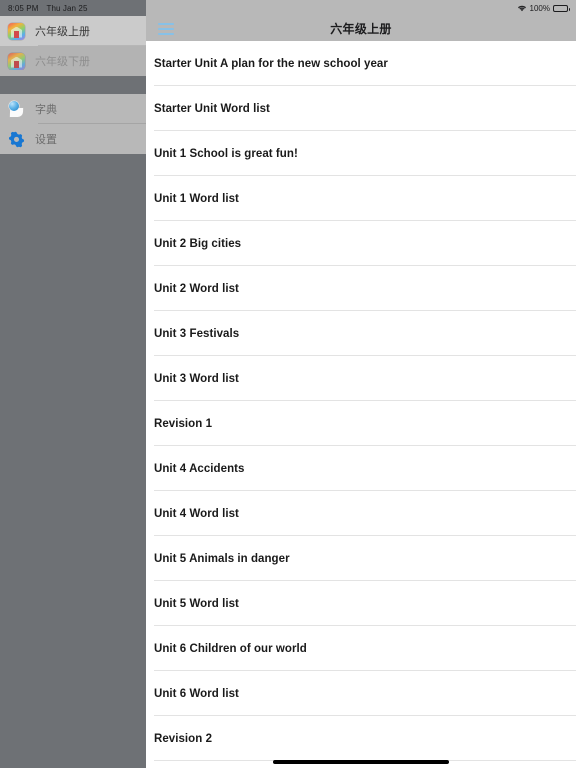 This screenshot has height=768, width=576. What do you see at coordinates (522, 8) in the screenshot?
I see `wifi-icon` at bounding box center [522, 8].